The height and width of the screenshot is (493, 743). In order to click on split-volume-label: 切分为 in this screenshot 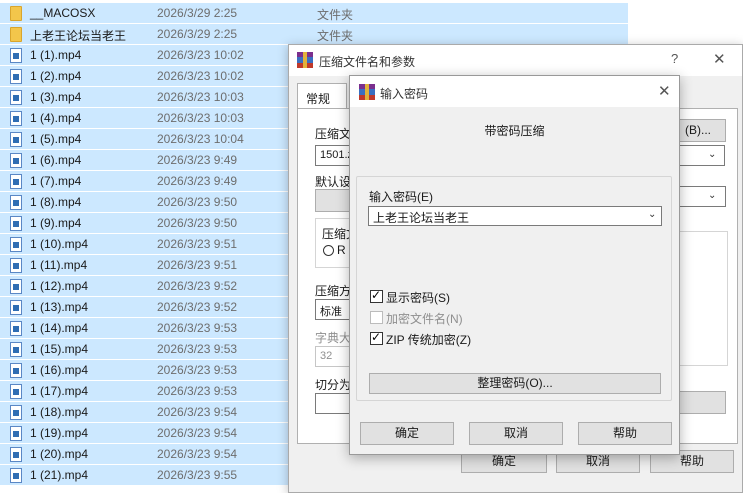, I will do `click(333, 385)`.